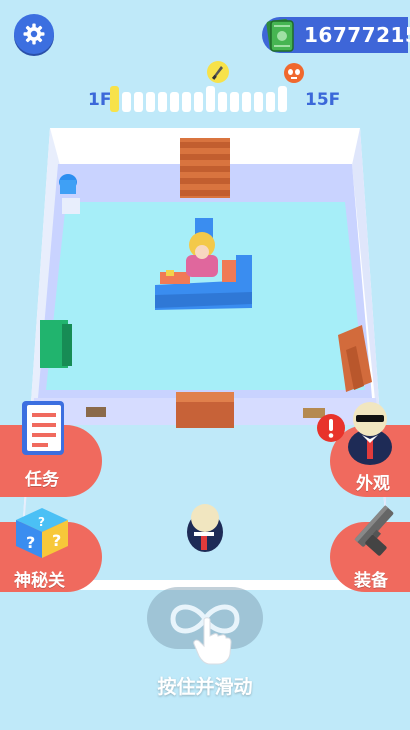 This screenshot has height=730, width=410. I want to click on alien-skull-icon, so click(294, 73).